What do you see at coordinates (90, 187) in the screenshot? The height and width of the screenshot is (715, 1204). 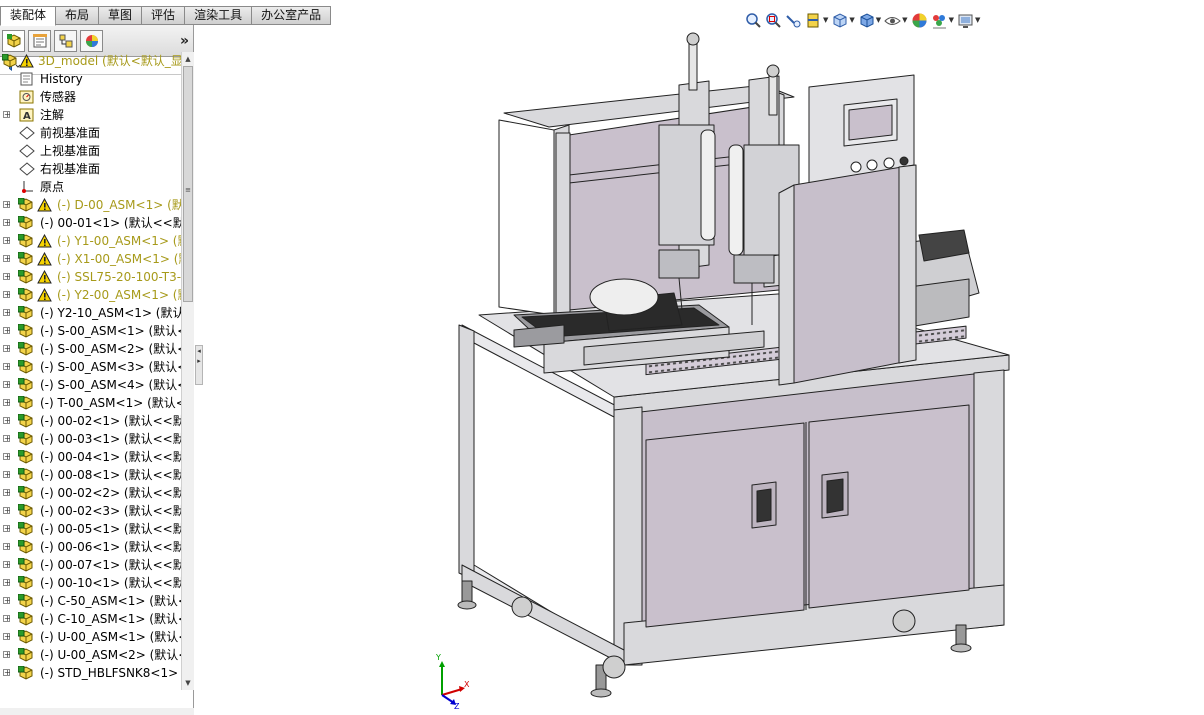 I see `tree-item: 原点` at bounding box center [90, 187].